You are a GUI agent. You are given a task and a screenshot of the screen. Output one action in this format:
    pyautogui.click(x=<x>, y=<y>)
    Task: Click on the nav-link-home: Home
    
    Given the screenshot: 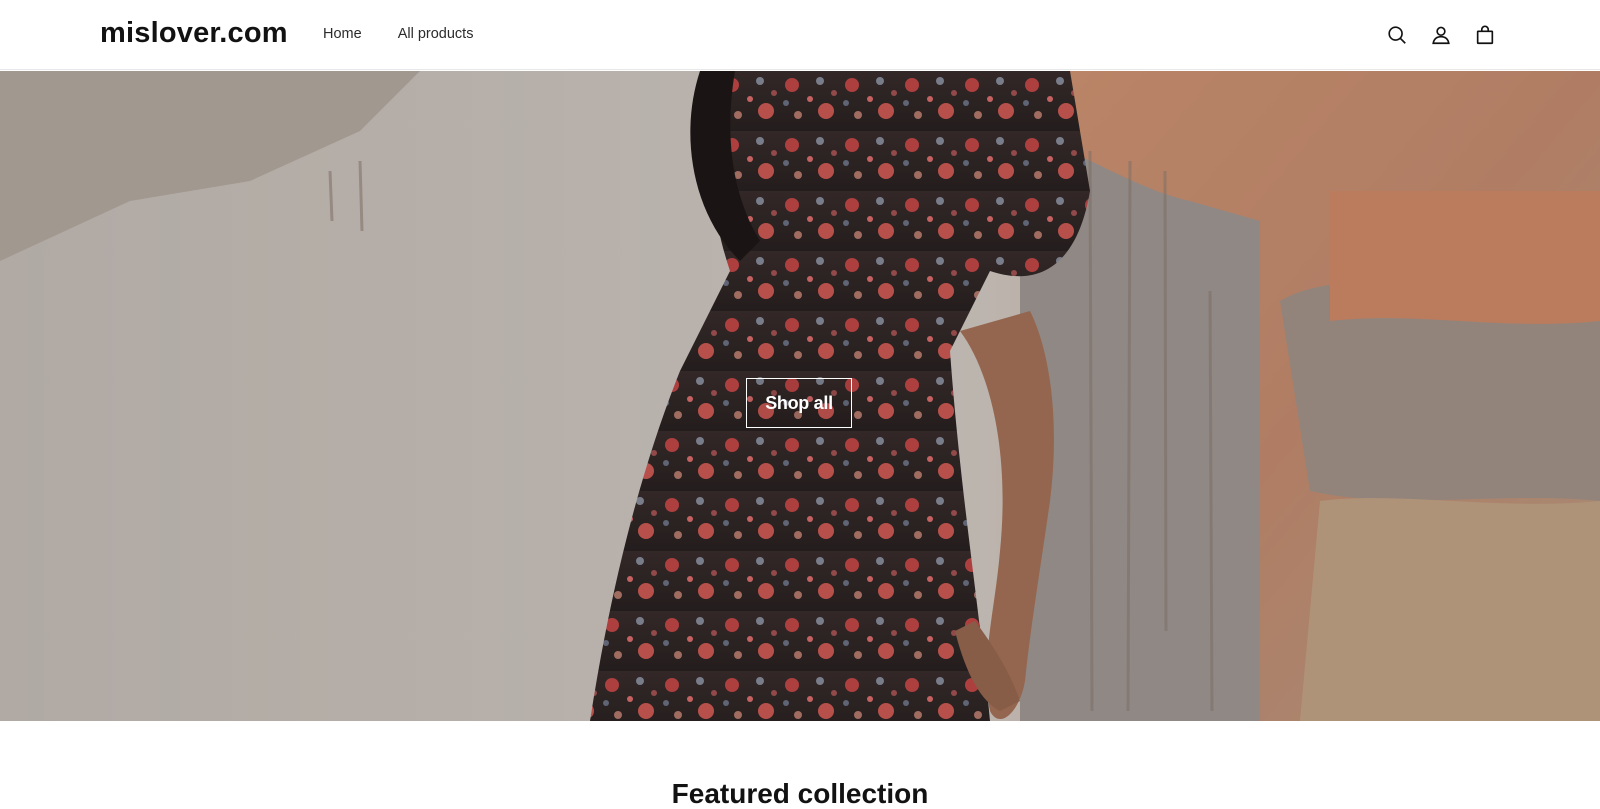 What is the action you would take?
    pyautogui.click(x=342, y=34)
    